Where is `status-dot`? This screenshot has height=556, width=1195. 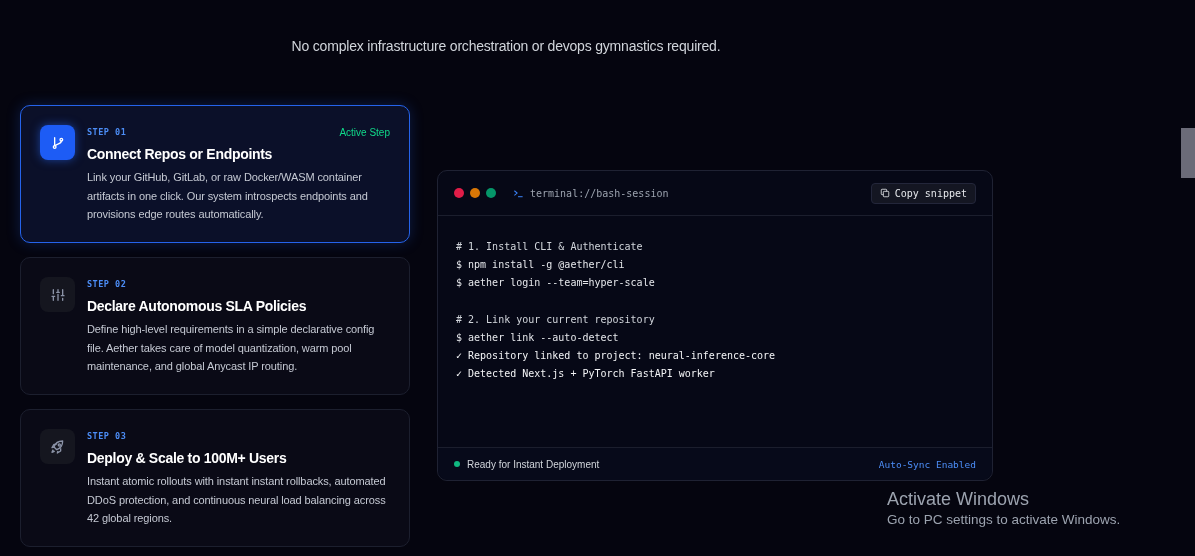 status-dot is located at coordinates (457, 464).